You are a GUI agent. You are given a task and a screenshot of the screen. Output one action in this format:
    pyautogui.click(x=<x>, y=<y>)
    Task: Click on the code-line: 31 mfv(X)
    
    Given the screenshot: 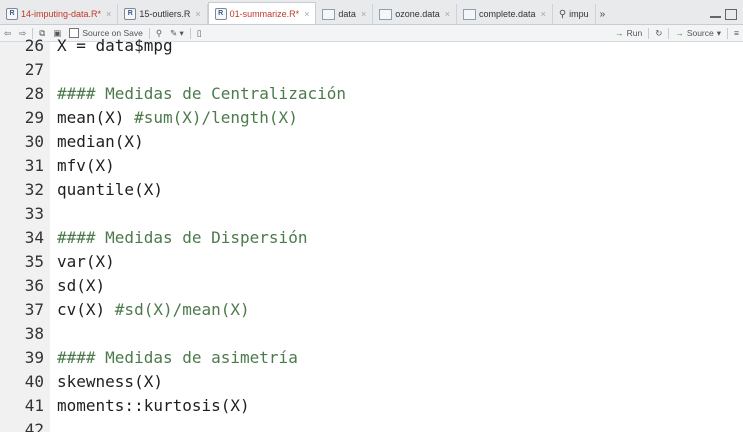 What is the action you would take?
    pyautogui.click(x=371, y=168)
    